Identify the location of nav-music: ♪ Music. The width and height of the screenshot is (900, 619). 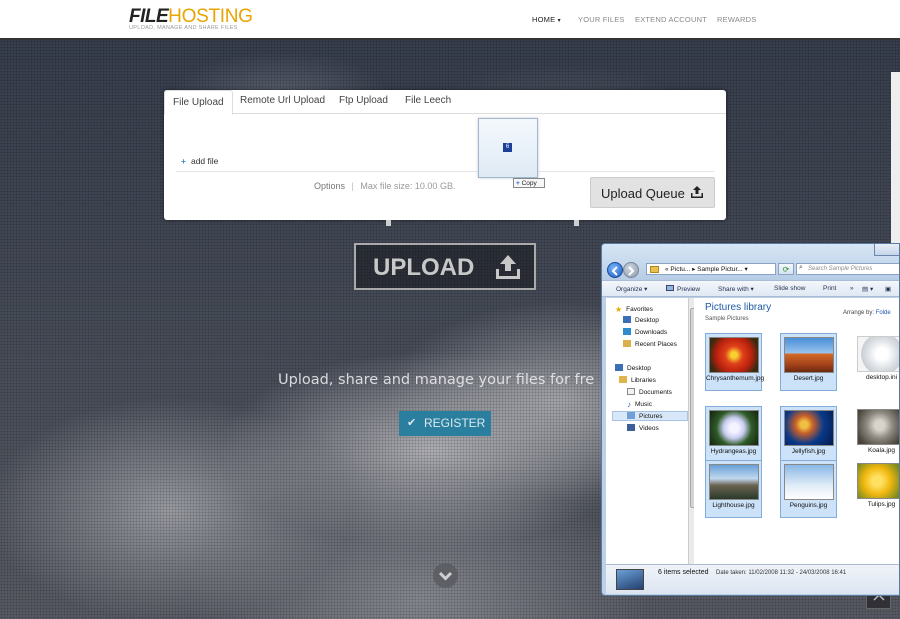
(639, 404).